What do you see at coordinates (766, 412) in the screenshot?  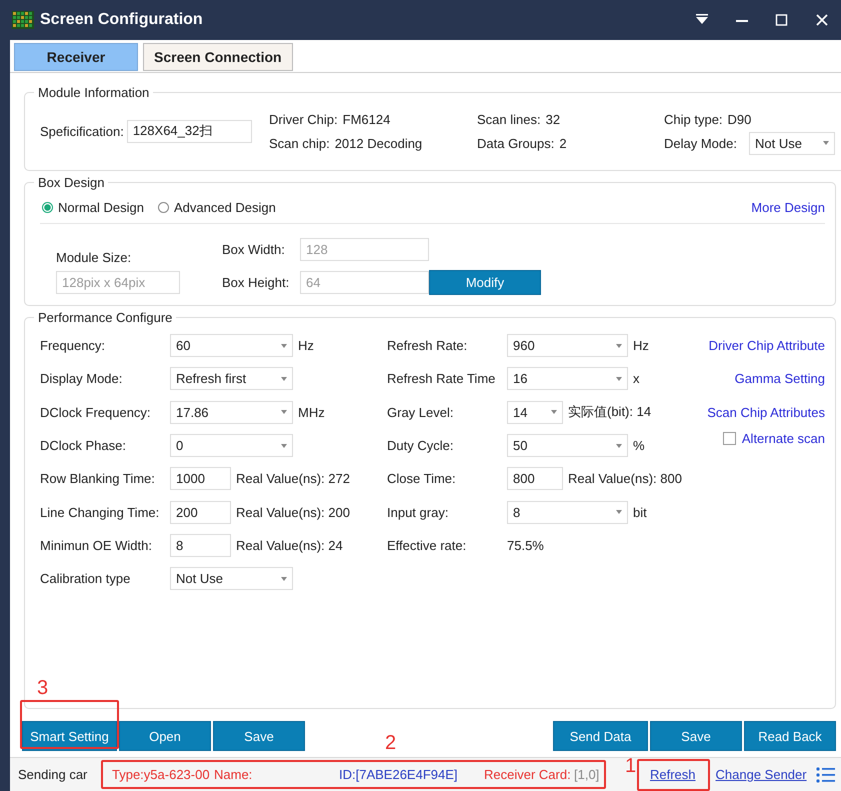 I see `link: Scan Chip Attributes` at bounding box center [766, 412].